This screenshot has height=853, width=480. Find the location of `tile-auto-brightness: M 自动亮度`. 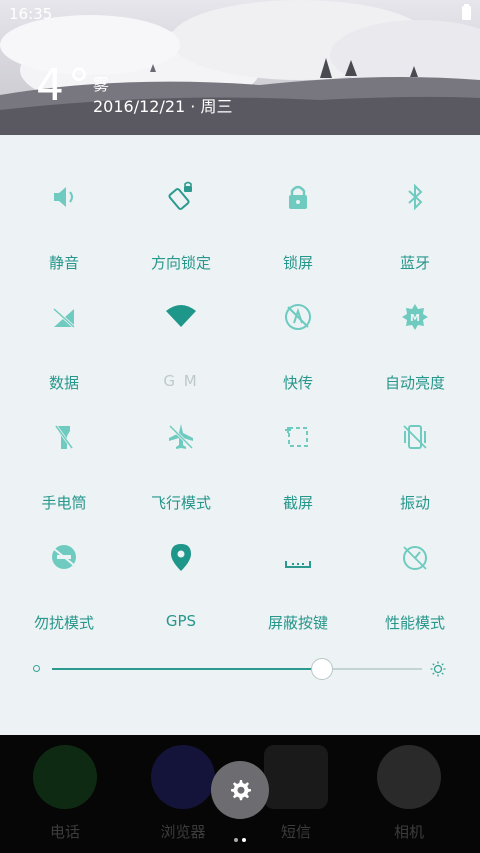

tile-auto-brightness: M 自动亮度 is located at coordinates (415, 333).